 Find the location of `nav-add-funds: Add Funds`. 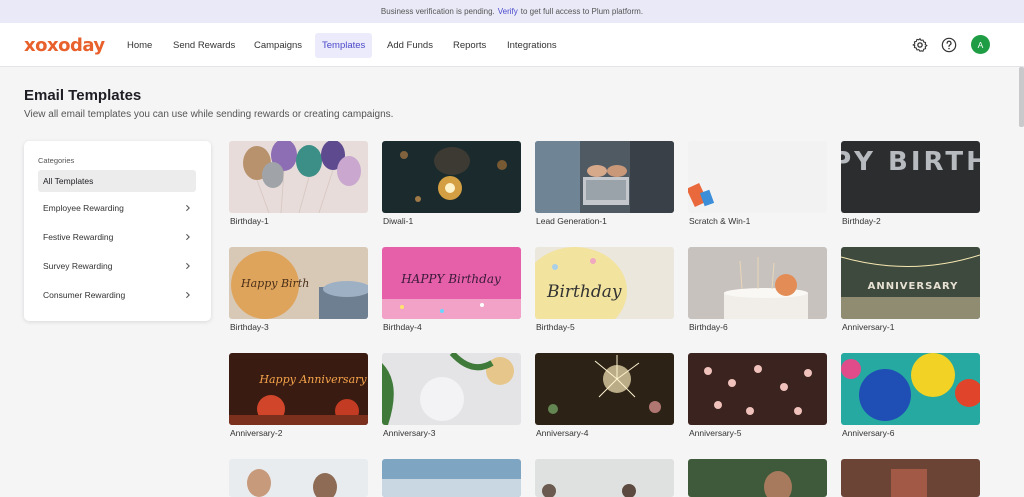

nav-add-funds: Add Funds is located at coordinates (410, 45).